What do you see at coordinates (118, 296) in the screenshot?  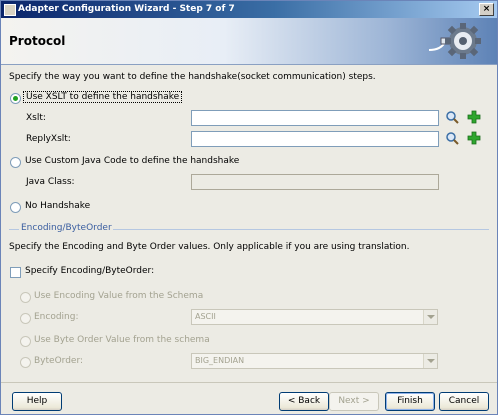 I see `schema-encoding-label: Use Encoding Value from the Schema` at bounding box center [118, 296].